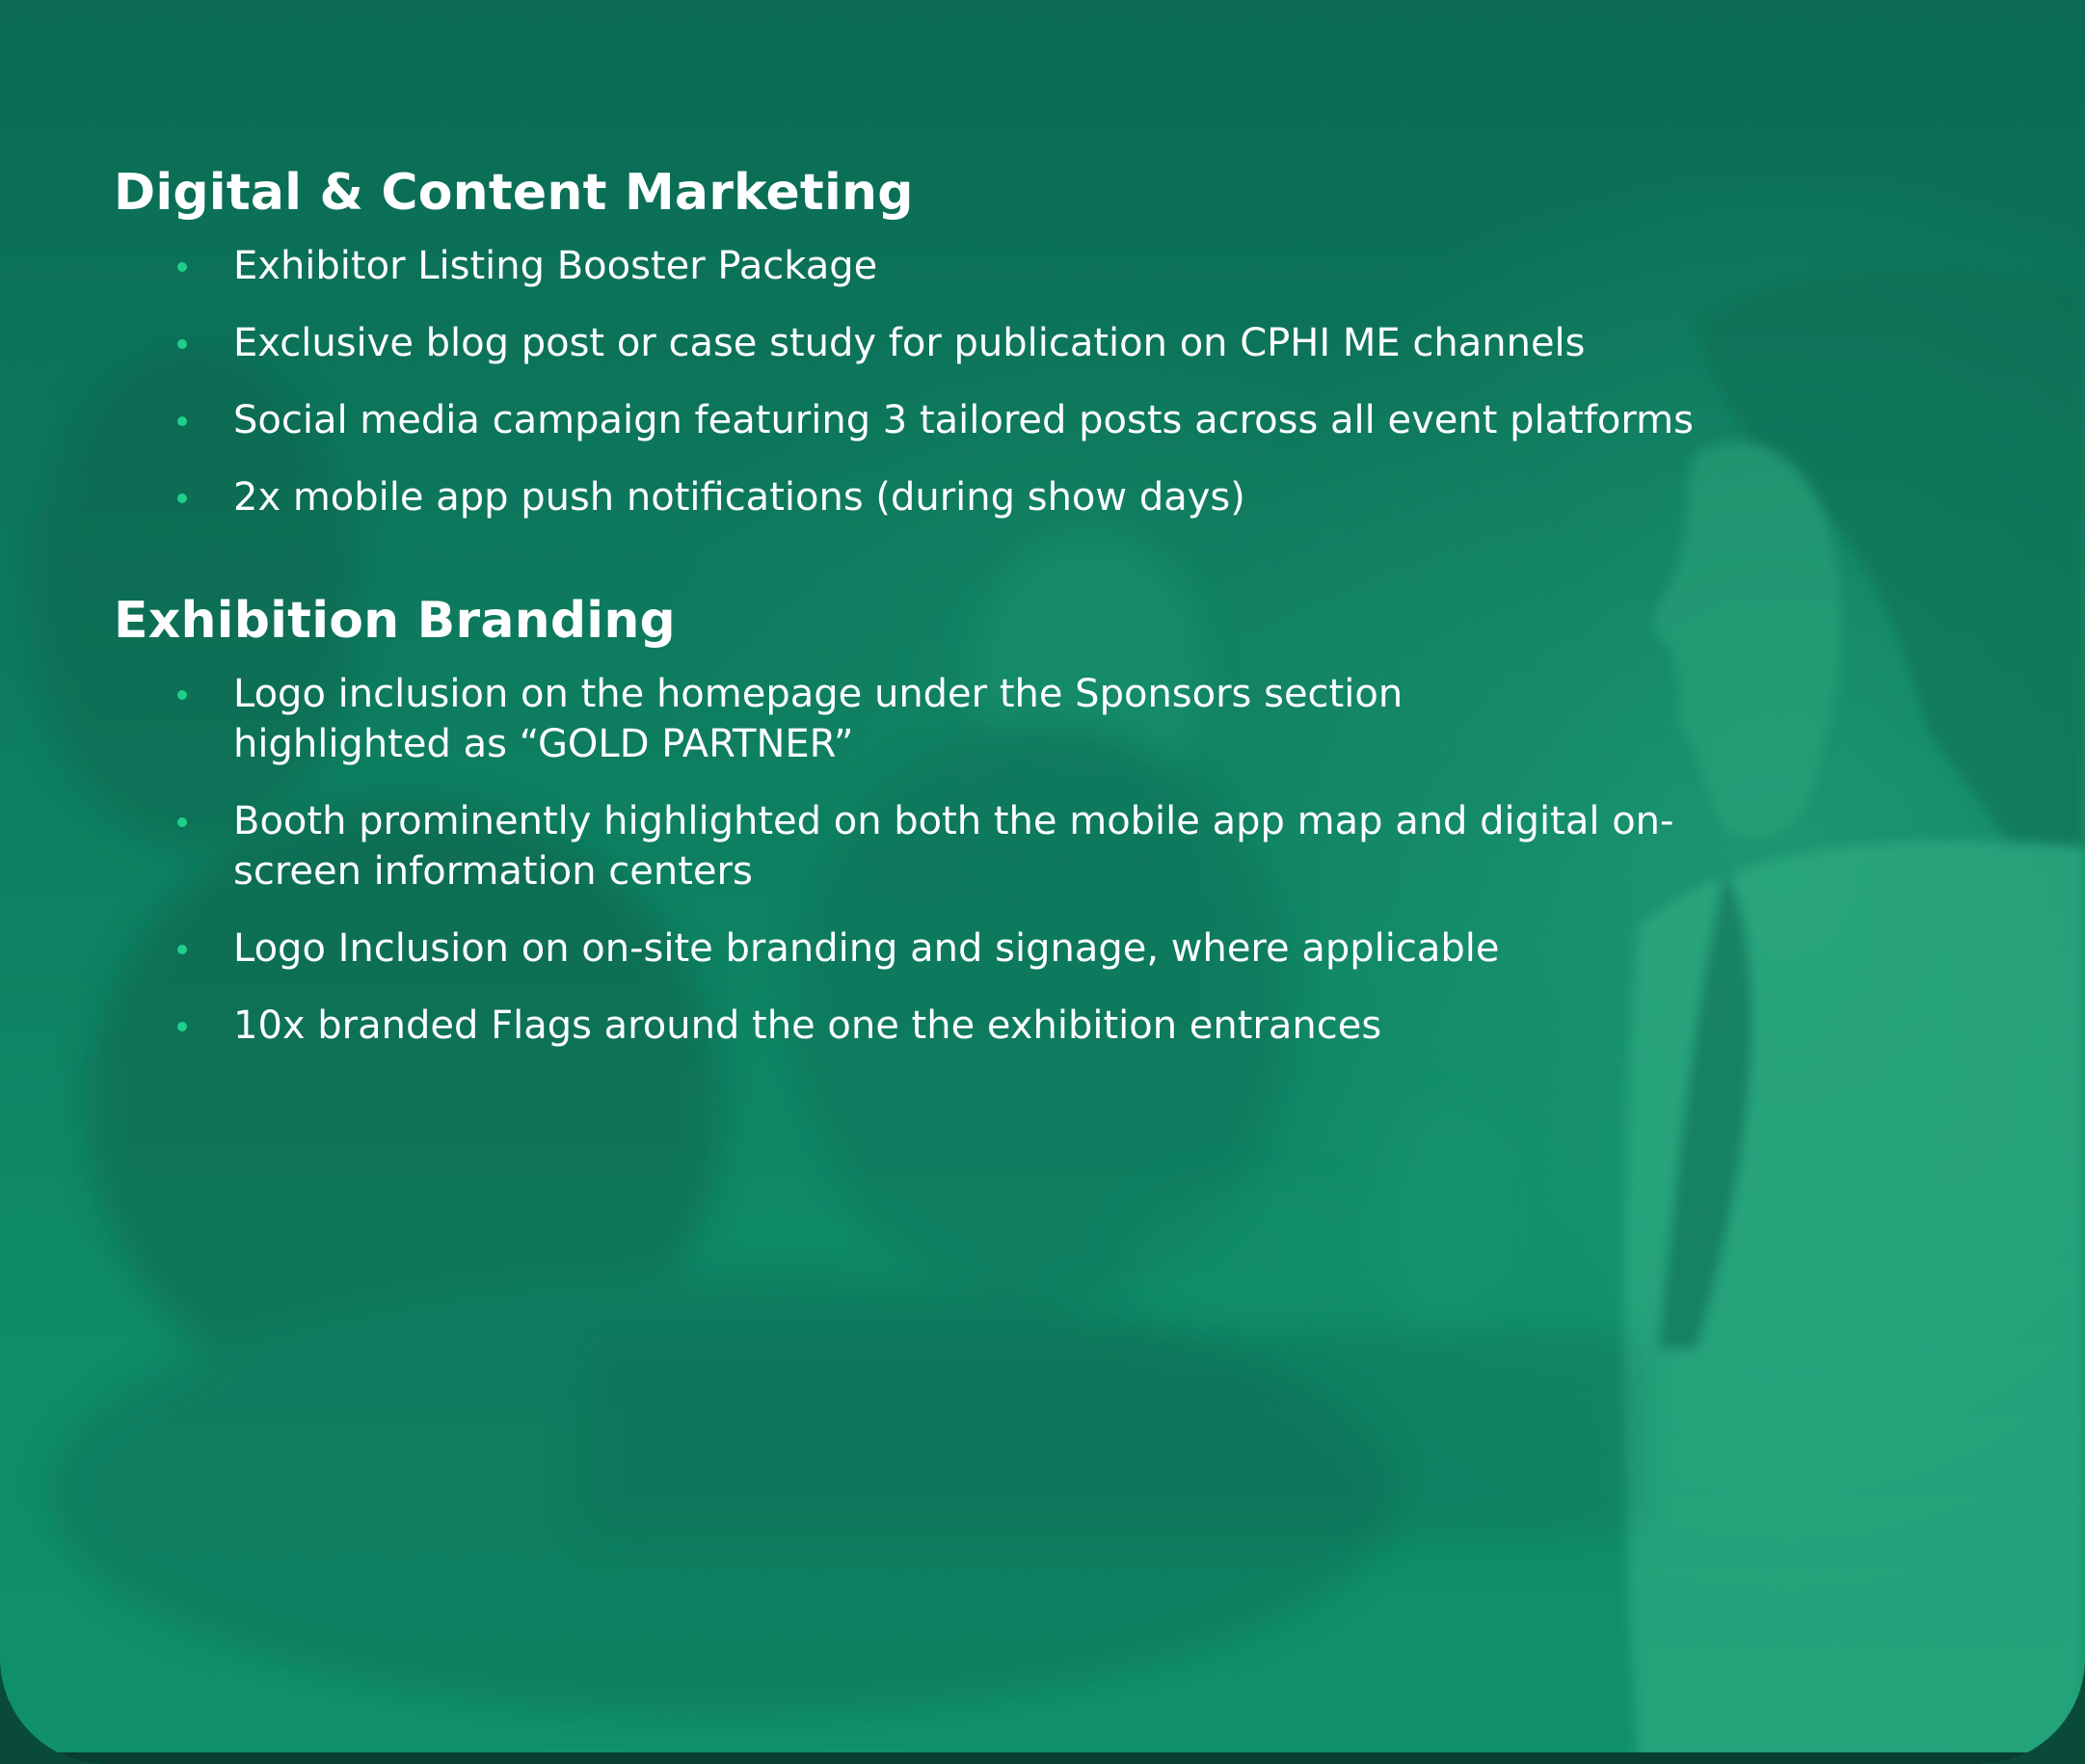  What do you see at coordinates (514, 193) in the screenshot?
I see `section-heading: Digital & Content Marketing` at bounding box center [514, 193].